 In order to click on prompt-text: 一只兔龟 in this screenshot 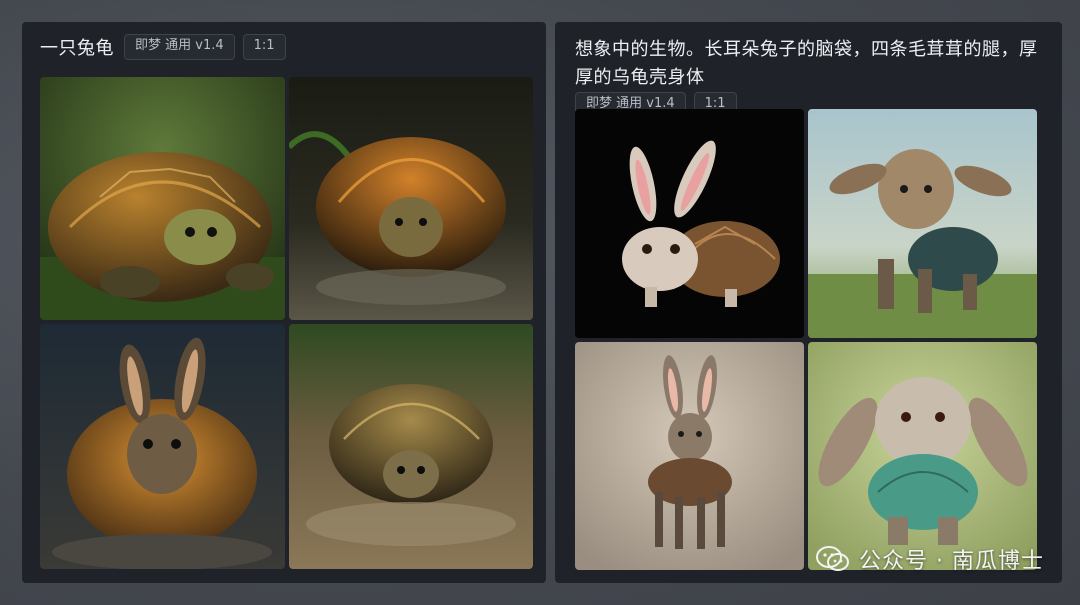, I will do `click(77, 48)`.